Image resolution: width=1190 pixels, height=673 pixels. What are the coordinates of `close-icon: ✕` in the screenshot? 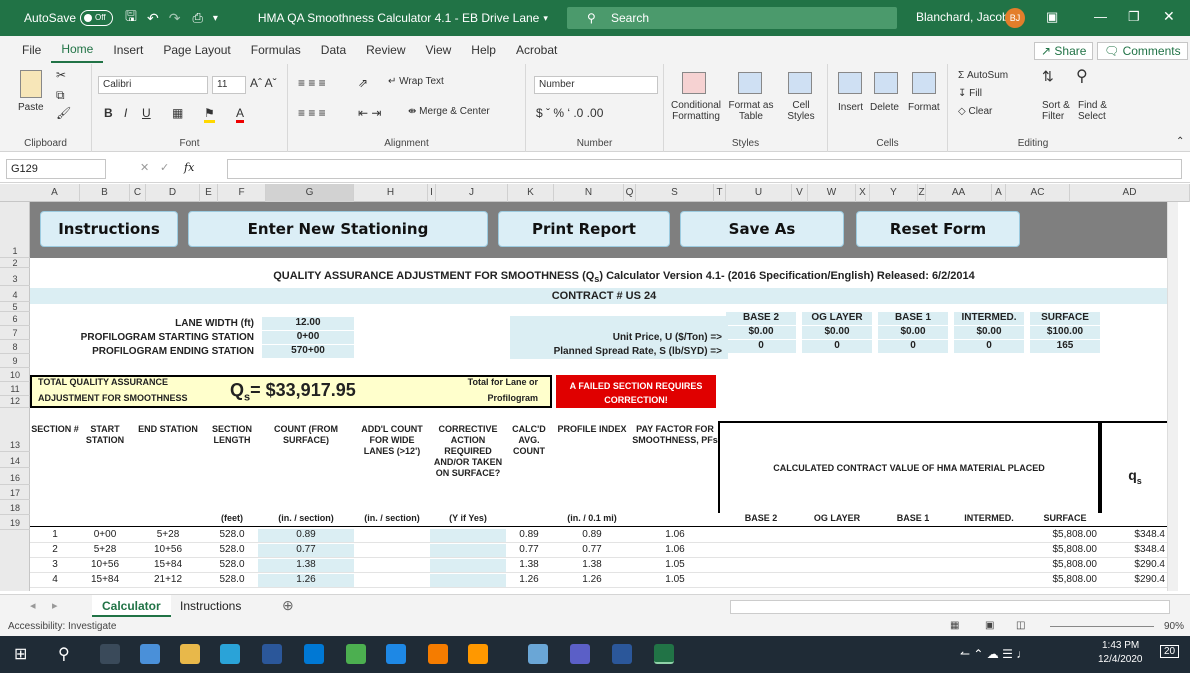 It's located at (1169, 16).